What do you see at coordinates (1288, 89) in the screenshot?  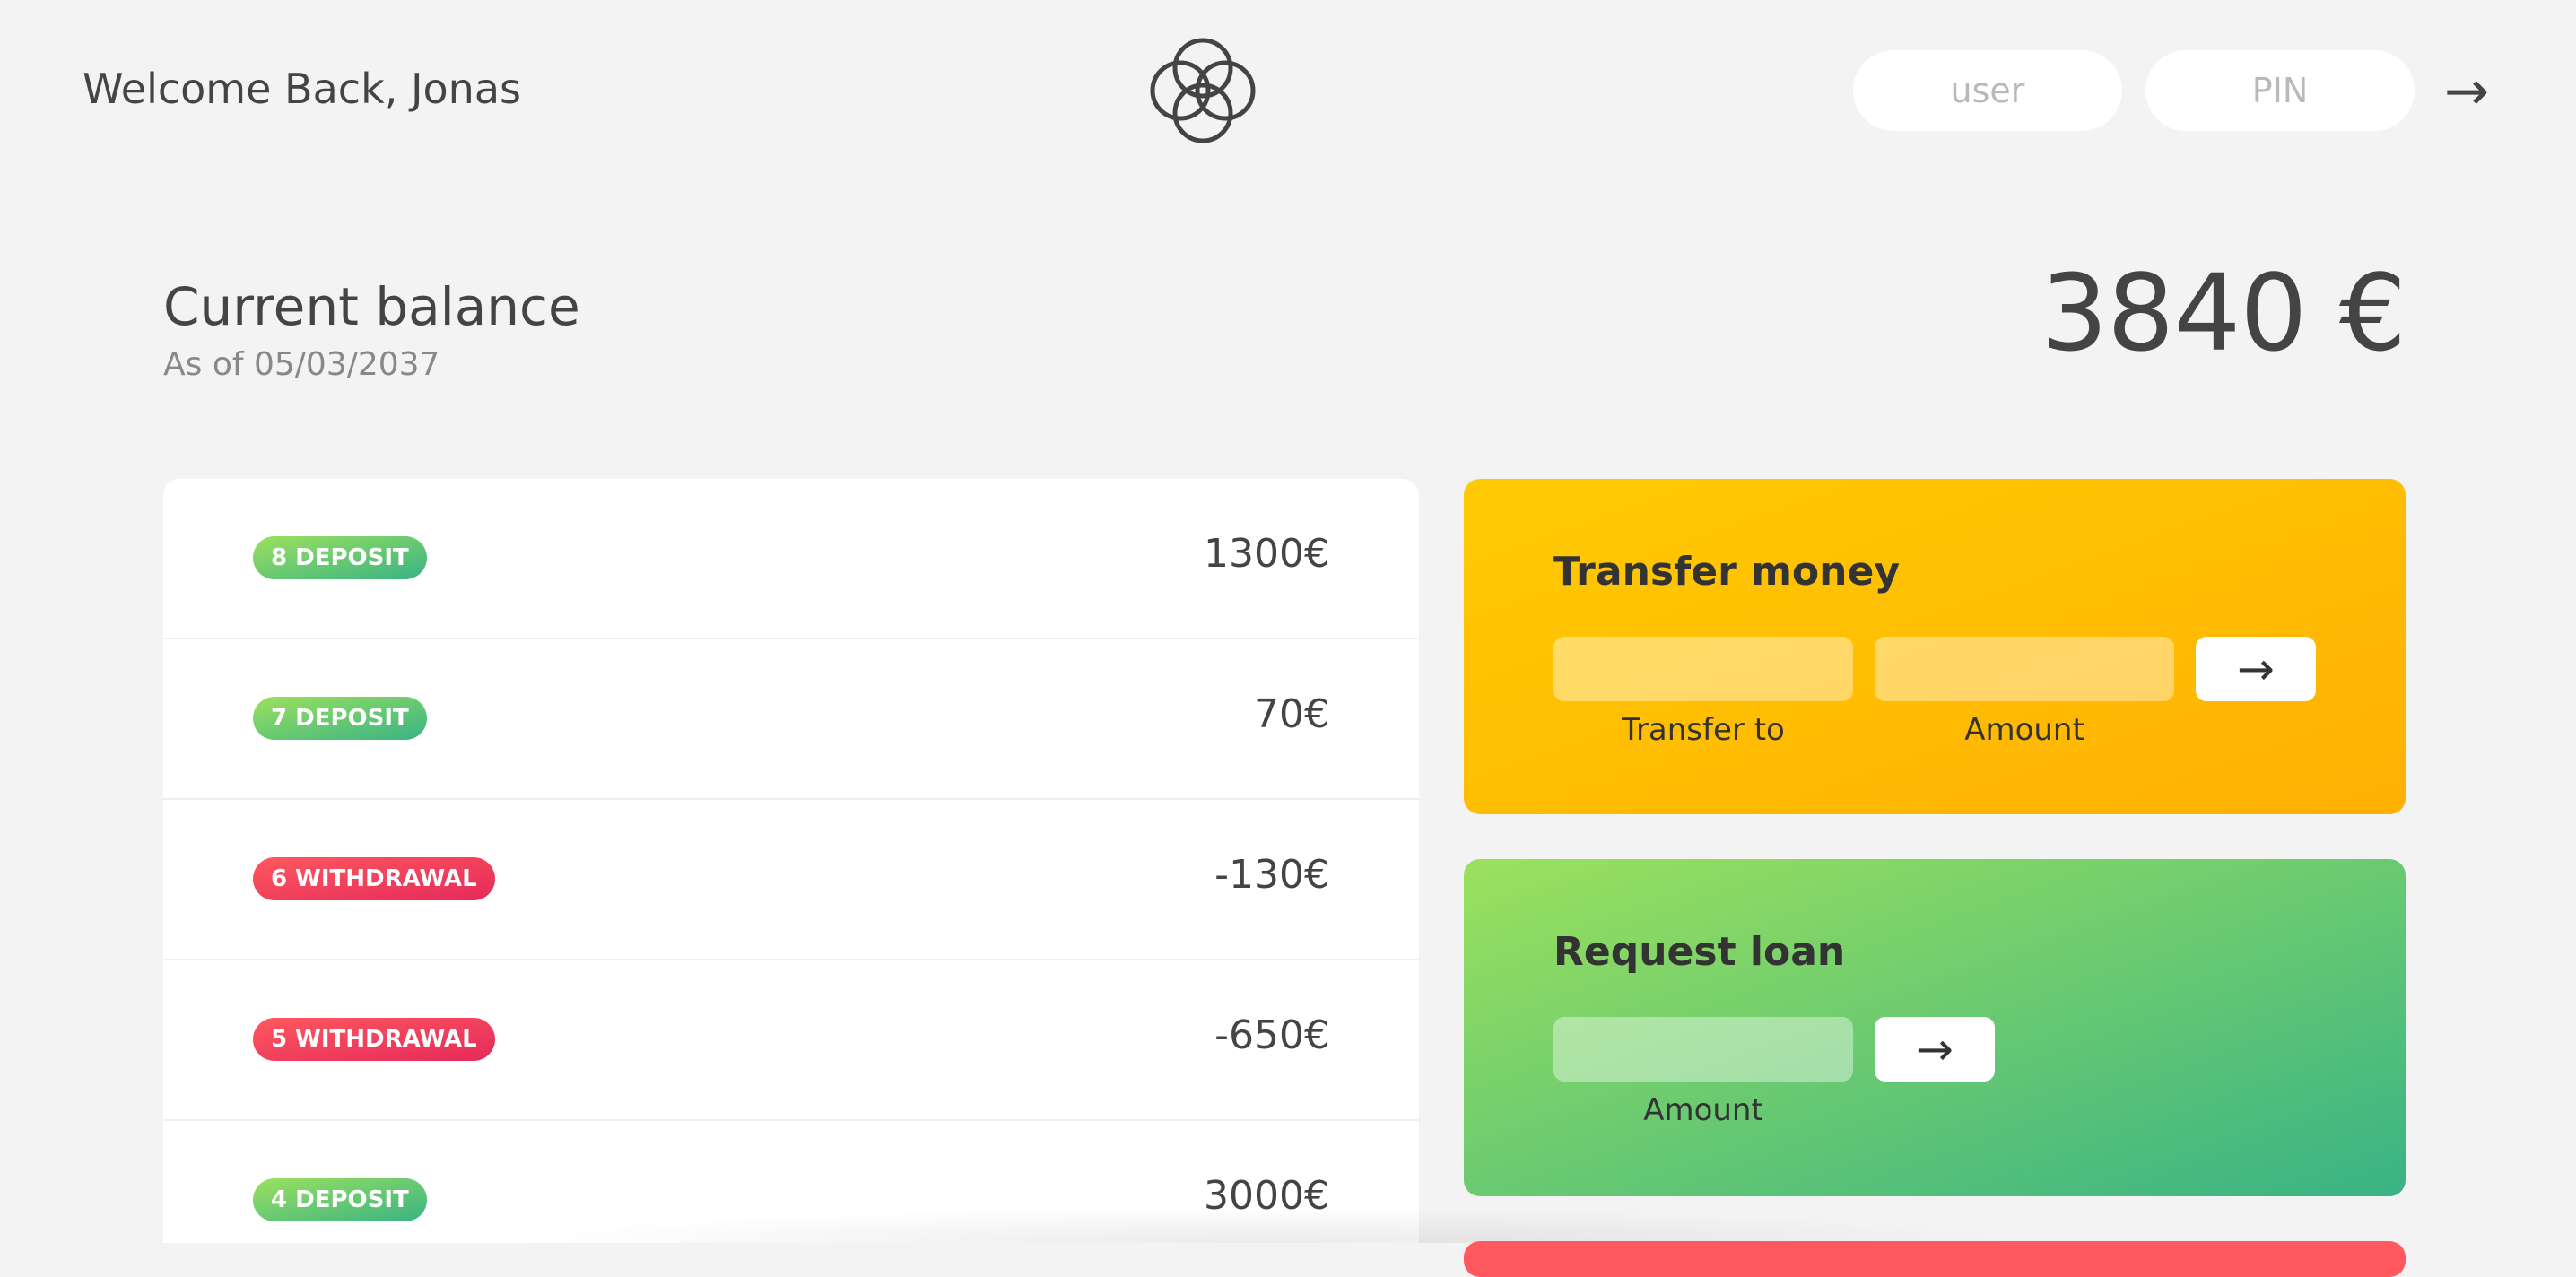 I see `top-nav: Welcome Back, Jonas →` at bounding box center [1288, 89].